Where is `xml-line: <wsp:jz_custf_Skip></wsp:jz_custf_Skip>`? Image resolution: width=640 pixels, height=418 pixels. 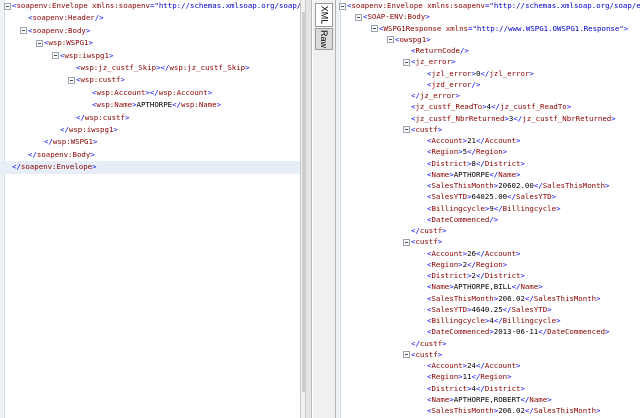 xml-line: <wsp:jz_custf_Skip></wsp:jz_custf_Skip> is located at coordinates (150, 68).